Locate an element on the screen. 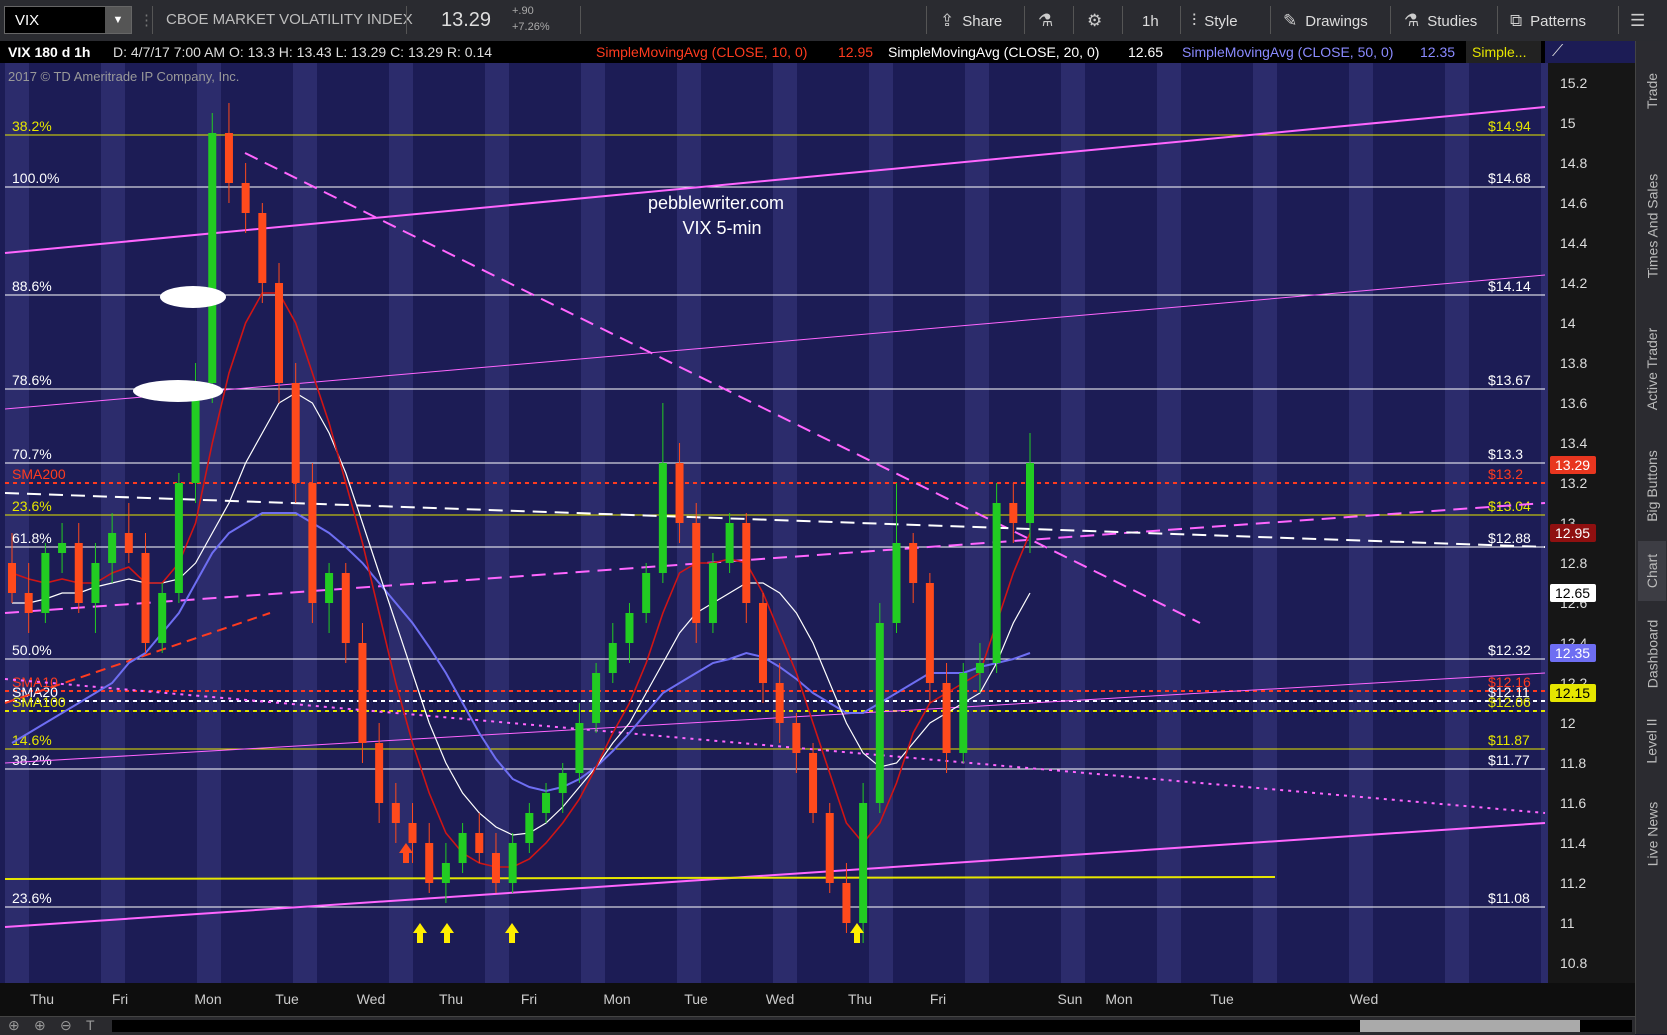  tab-big-buttons: Big Buttons is located at coordinates (1652, 486).